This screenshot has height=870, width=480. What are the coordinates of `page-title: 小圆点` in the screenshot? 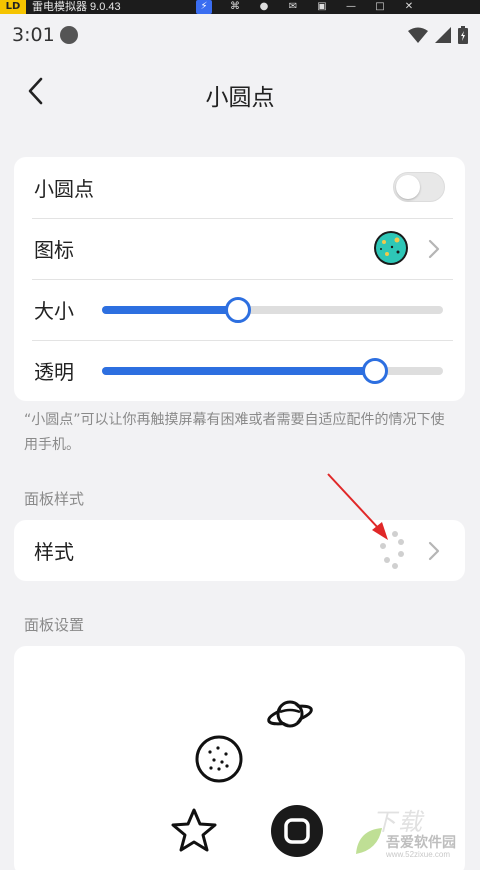 It's located at (240, 98).